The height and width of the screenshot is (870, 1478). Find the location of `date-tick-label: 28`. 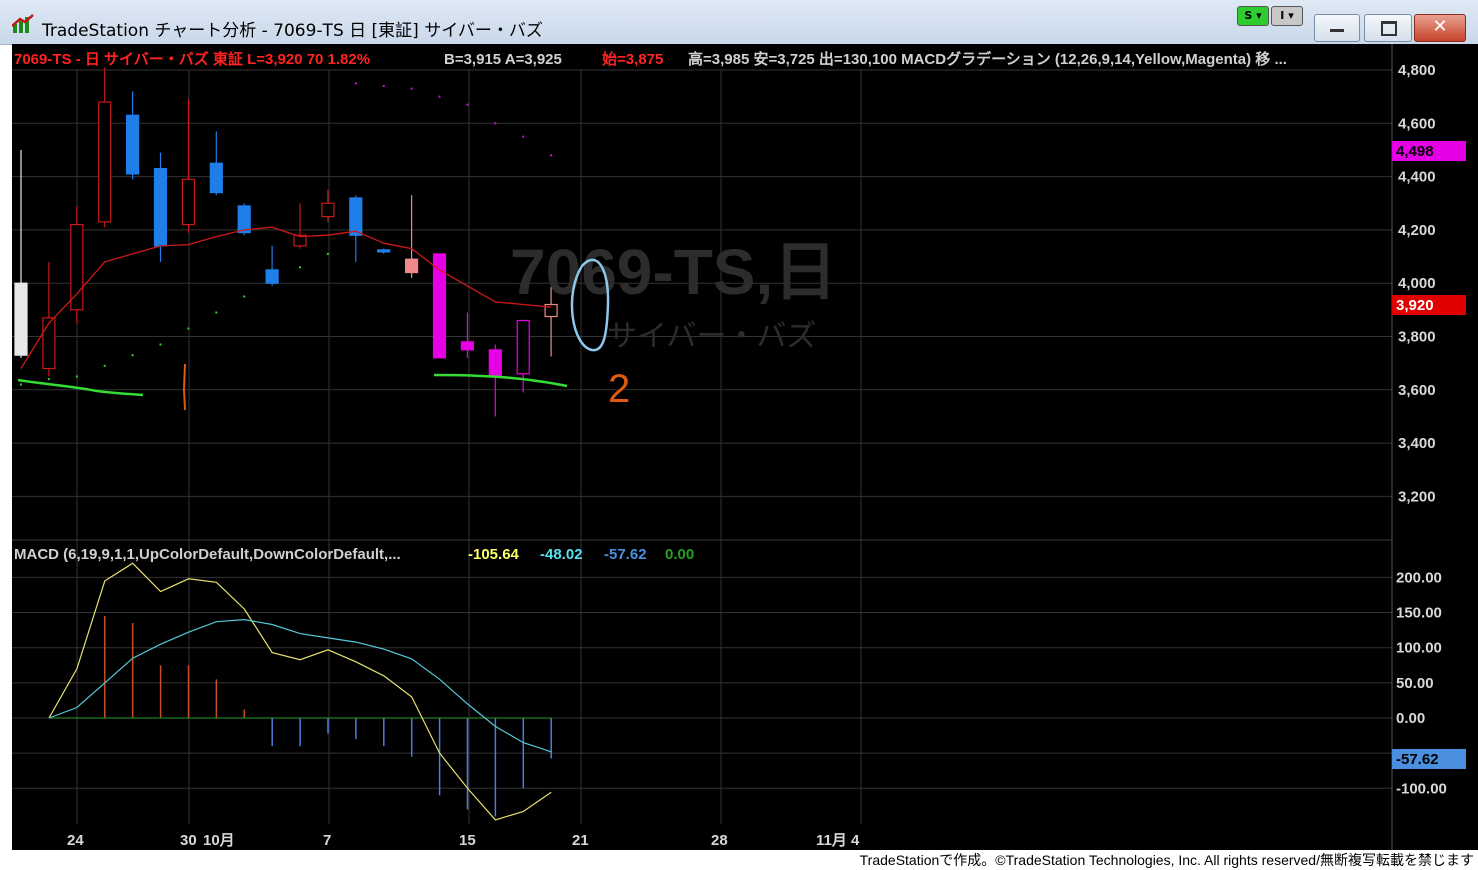

date-tick-label: 28 is located at coordinates (719, 840).